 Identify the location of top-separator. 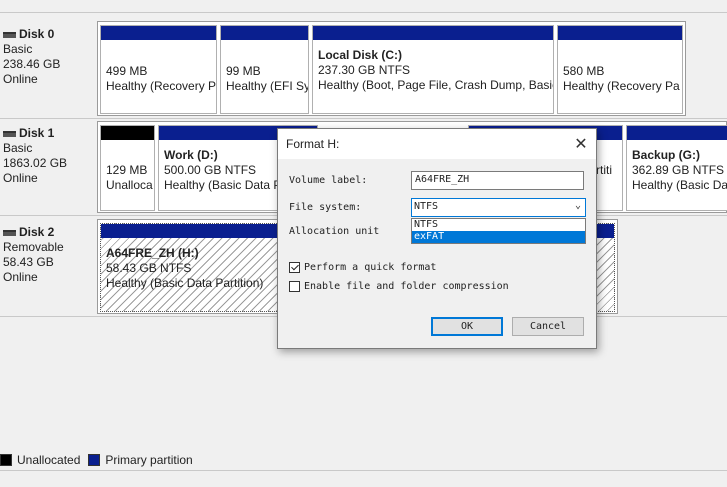
(363, 12).